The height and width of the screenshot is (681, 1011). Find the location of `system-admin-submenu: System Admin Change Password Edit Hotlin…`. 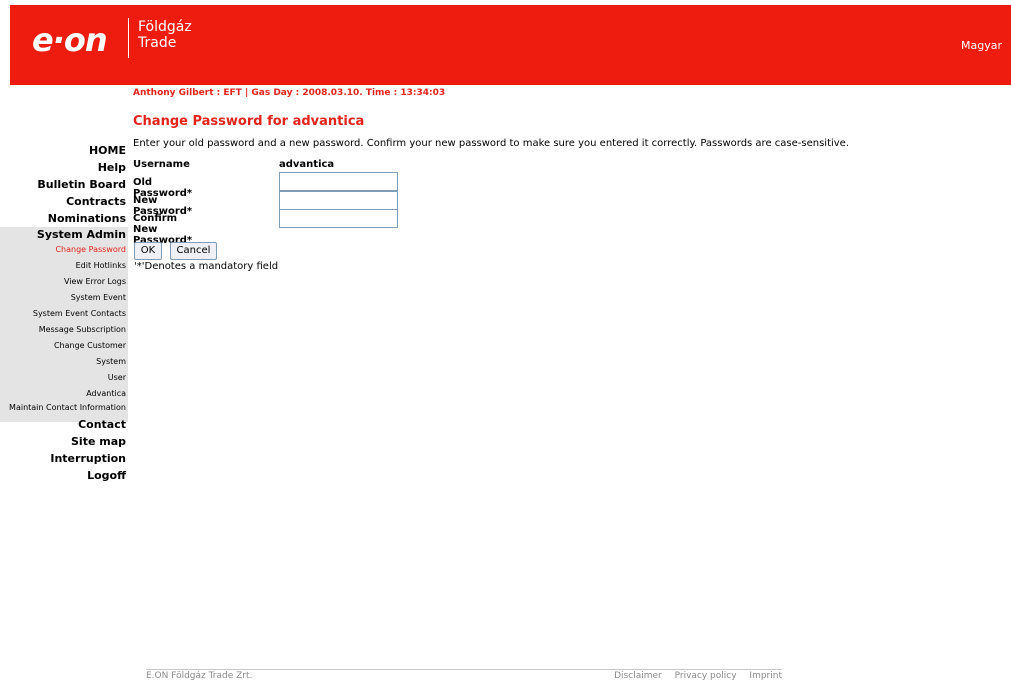

system-admin-submenu: System Admin Change Password Edit Hotlin… is located at coordinates (64, 324).